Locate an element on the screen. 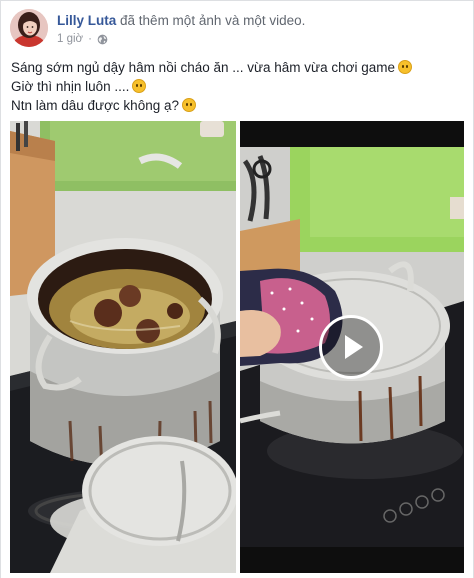  avatar is located at coordinates (29, 28).